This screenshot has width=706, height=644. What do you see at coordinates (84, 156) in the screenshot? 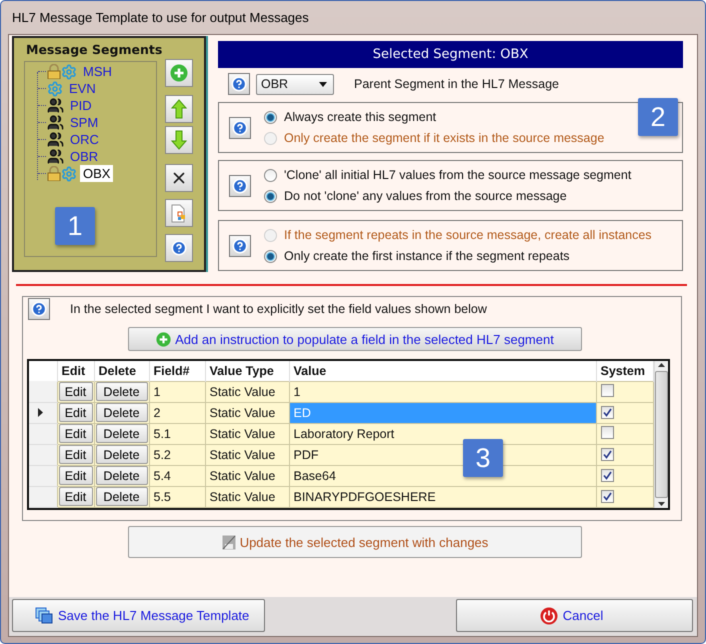
I see `tree-item: OBR` at bounding box center [84, 156].